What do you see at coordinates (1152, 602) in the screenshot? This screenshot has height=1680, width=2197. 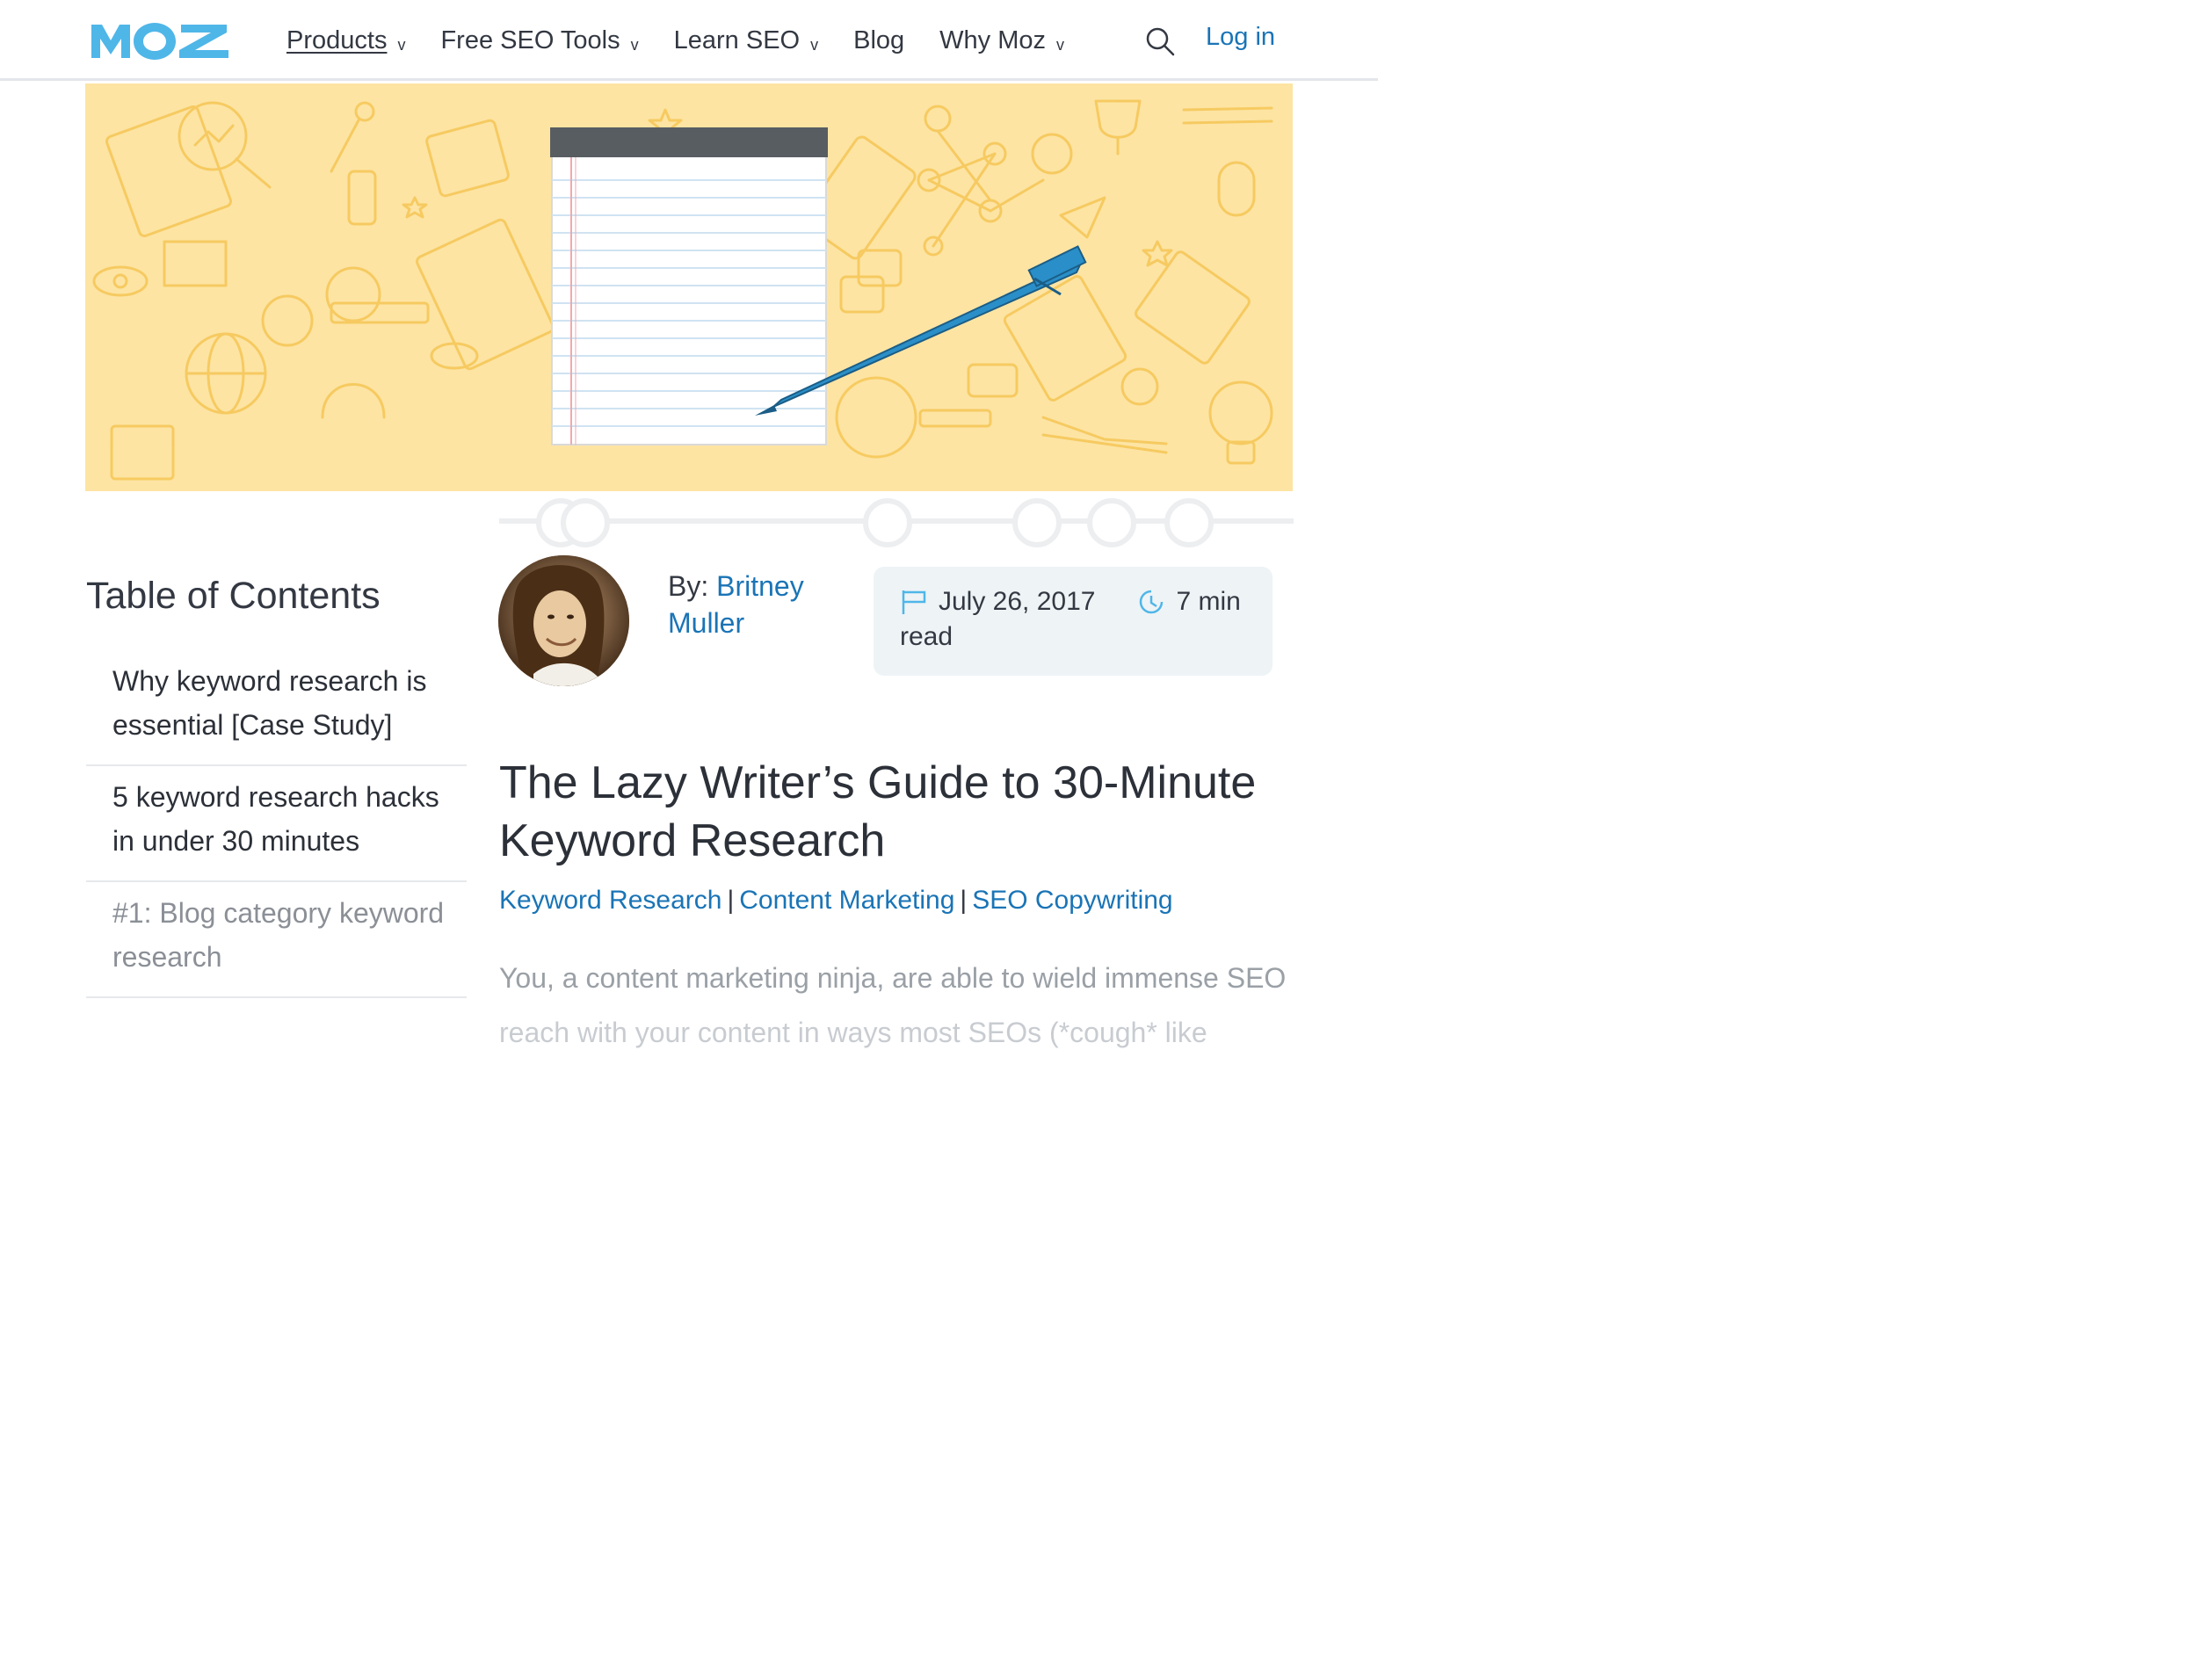 I see `clock-icon` at bounding box center [1152, 602].